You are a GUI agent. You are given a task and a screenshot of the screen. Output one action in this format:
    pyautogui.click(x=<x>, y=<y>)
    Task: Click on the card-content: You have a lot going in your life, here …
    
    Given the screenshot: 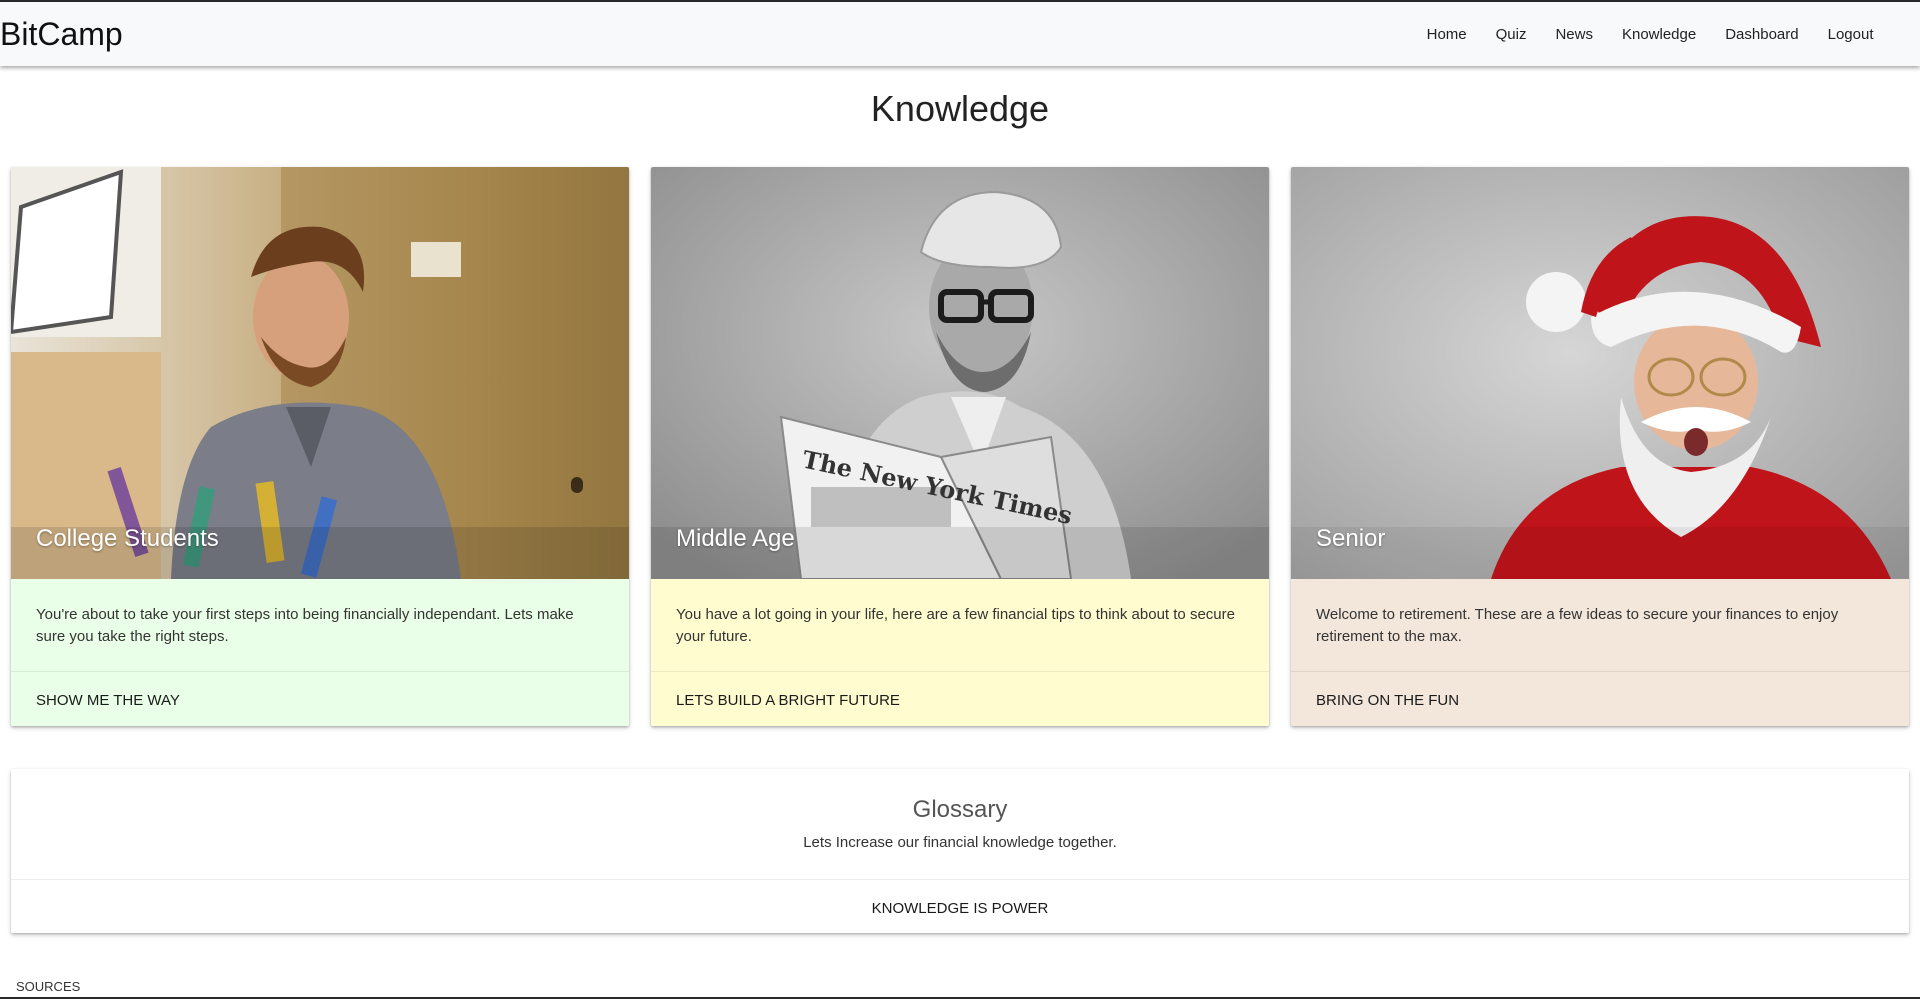 What is the action you would take?
    pyautogui.click(x=960, y=625)
    